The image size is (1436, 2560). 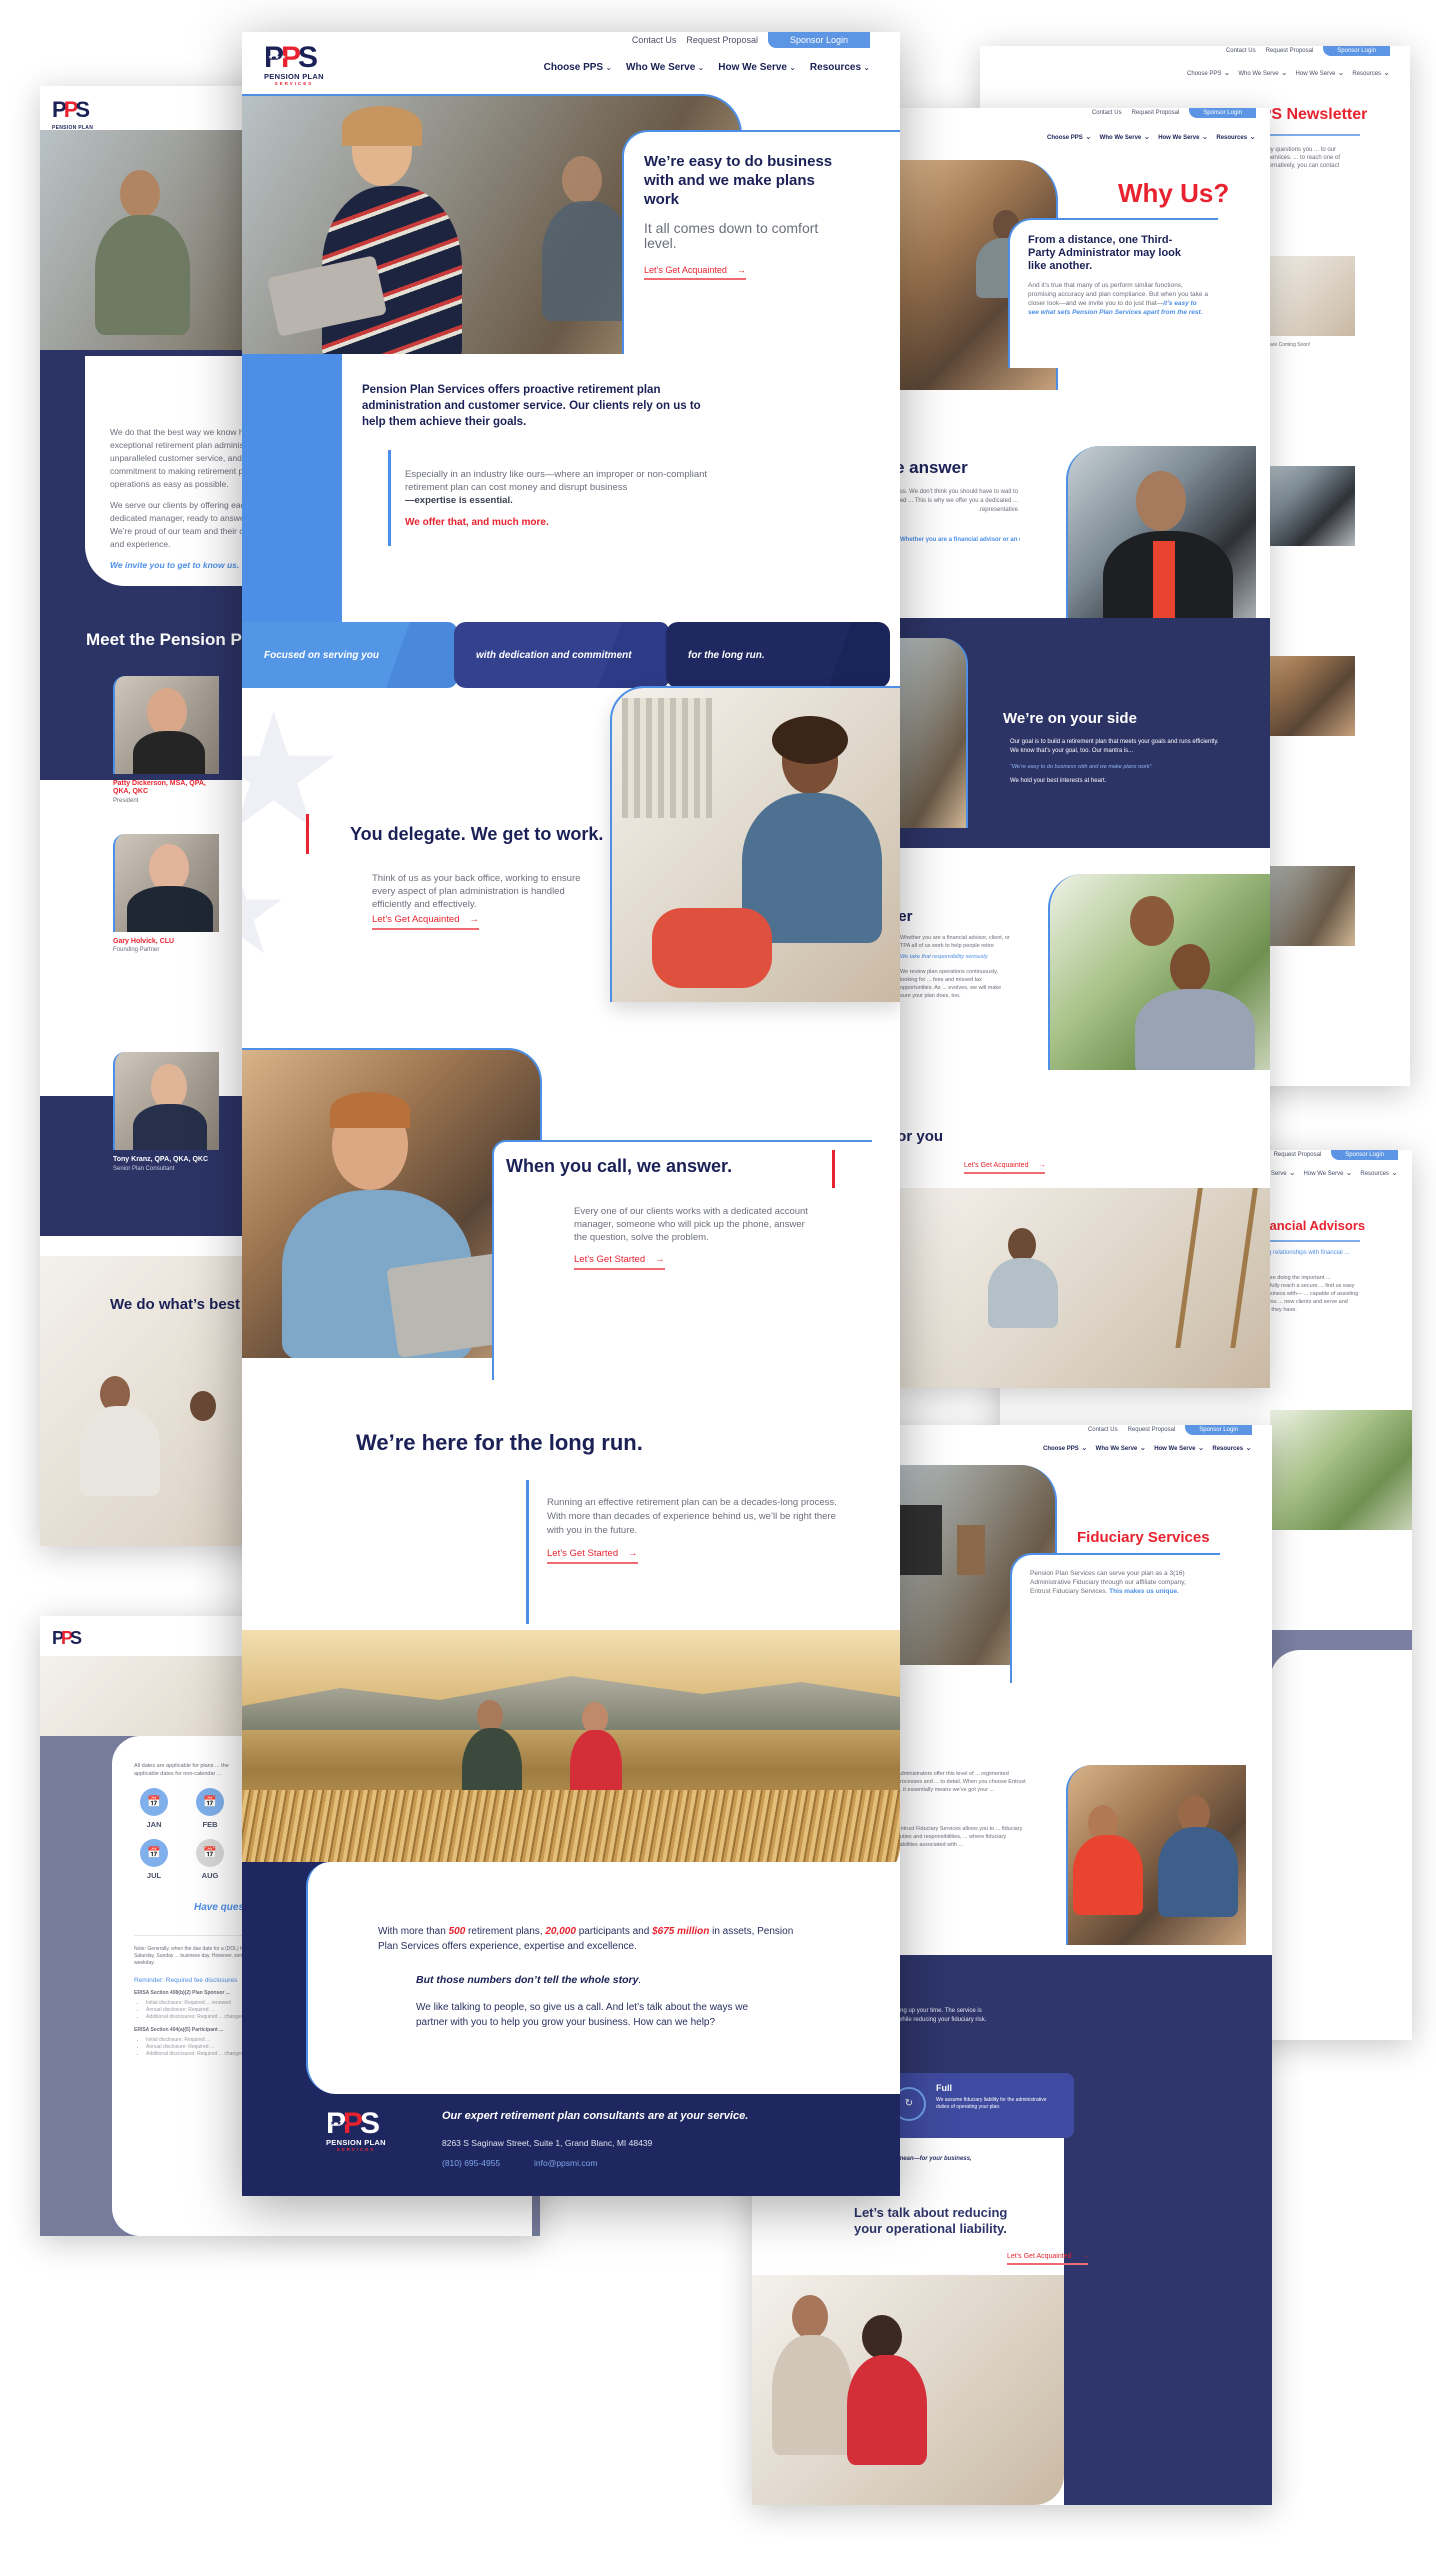 I want to click on team-member-role: Founding Partner, so click(x=136, y=950).